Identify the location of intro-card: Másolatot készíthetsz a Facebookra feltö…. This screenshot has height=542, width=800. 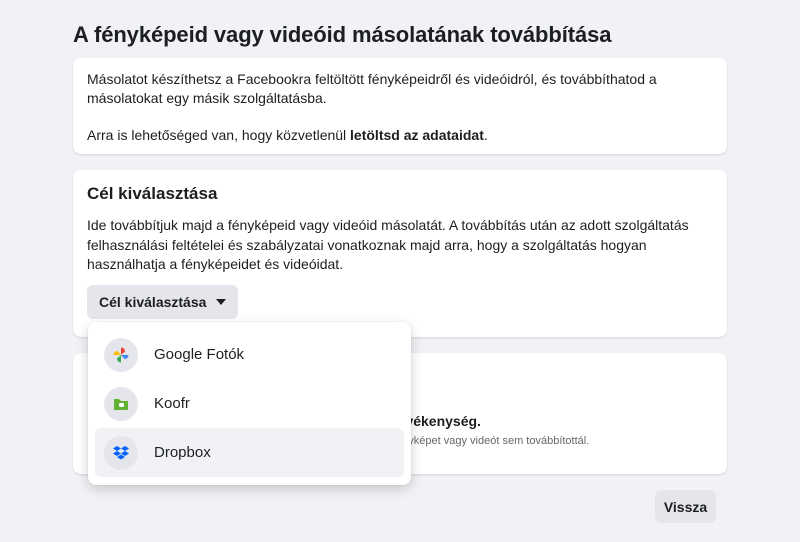
(400, 106).